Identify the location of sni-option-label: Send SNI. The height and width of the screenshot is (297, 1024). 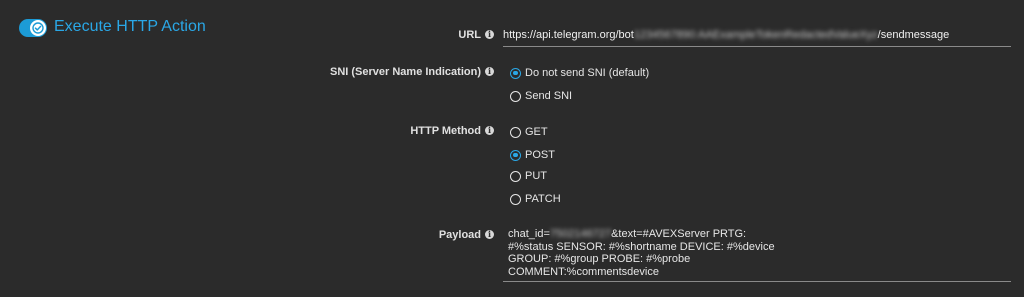
(549, 96).